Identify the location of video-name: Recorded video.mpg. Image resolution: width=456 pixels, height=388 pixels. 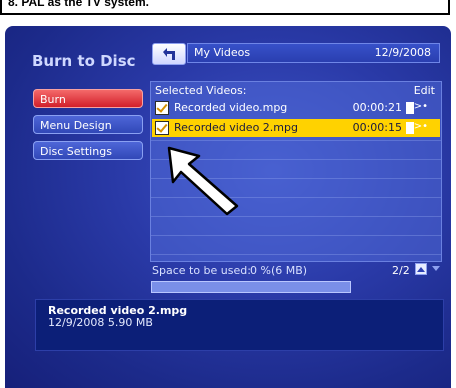
(231, 107).